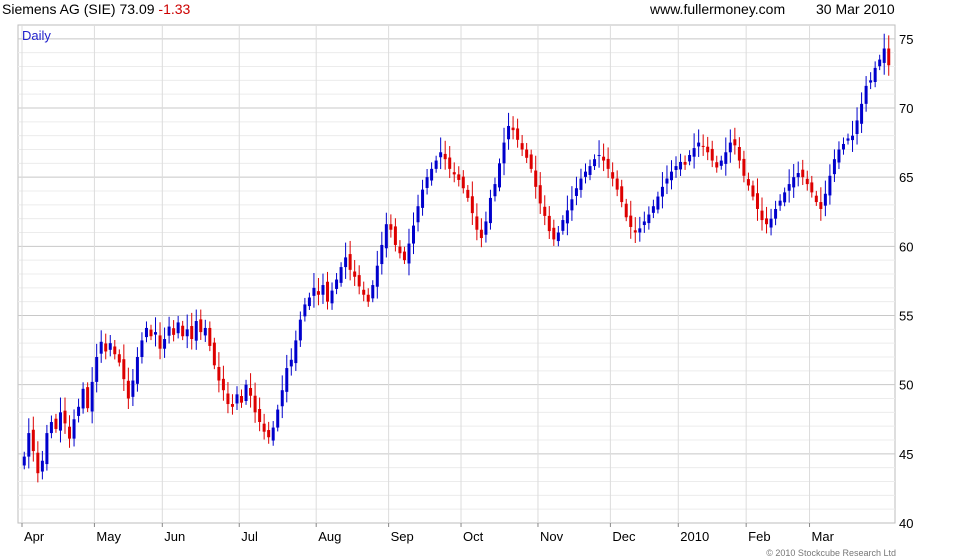 This screenshot has height=560, width=980. Describe the element at coordinates (906, 523) in the screenshot. I see `y-tick-label: 40` at that location.